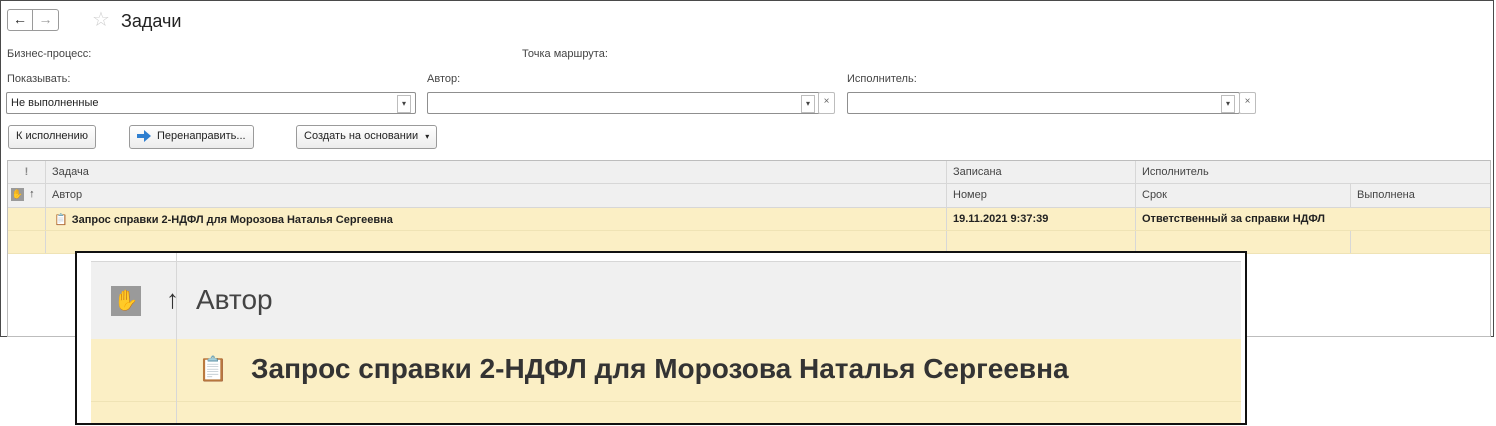 The image size is (1496, 426). I want to click on row-sub-flag-cell, so click(26, 242).